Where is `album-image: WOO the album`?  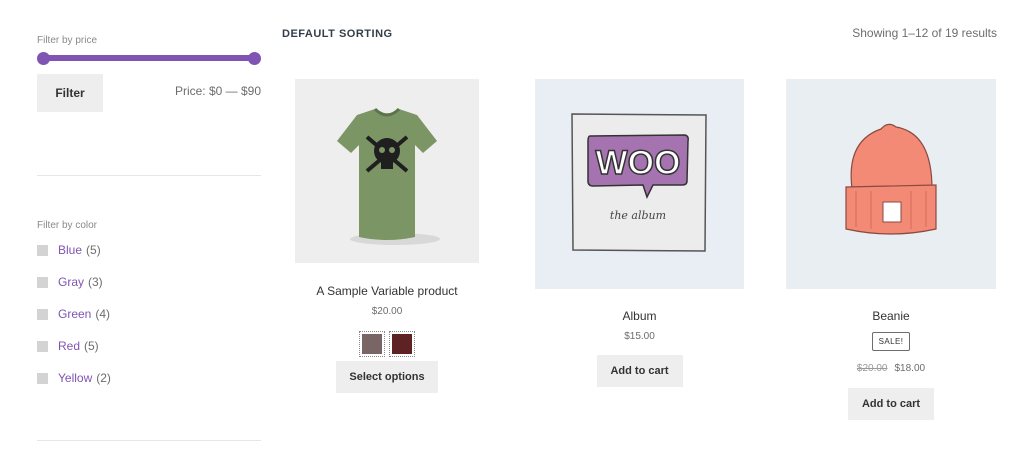
album-image: WOO the album is located at coordinates (639, 182).